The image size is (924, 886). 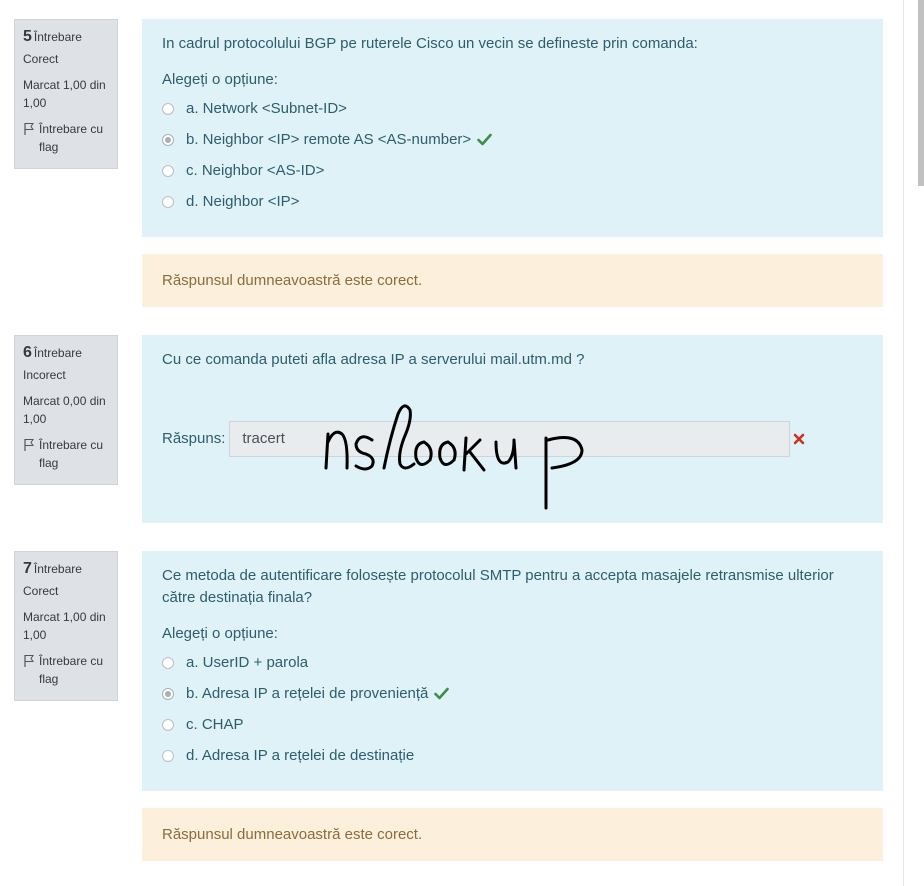 What do you see at coordinates (247, 662) in the screenshot?
I see `option-label: a. UserID + parola` at bounding box center [247, 662].